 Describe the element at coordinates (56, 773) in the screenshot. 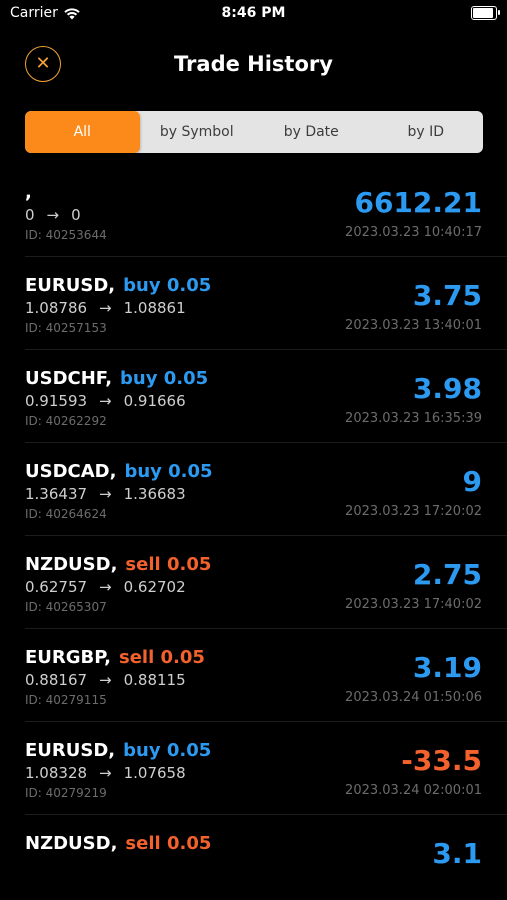

I see `open-price: 1.08328` at that location.